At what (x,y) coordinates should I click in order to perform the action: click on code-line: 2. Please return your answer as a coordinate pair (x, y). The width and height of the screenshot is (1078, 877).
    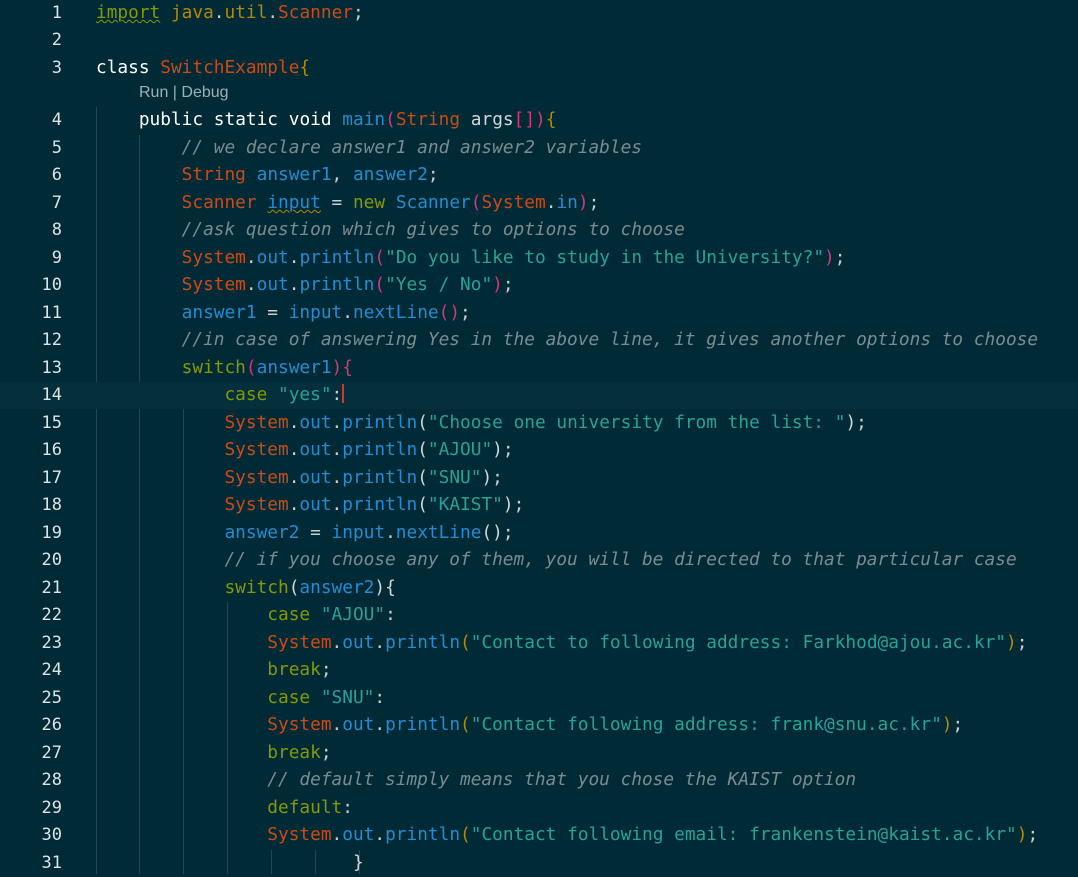
    Looking at the image, I should click on (539, 40).